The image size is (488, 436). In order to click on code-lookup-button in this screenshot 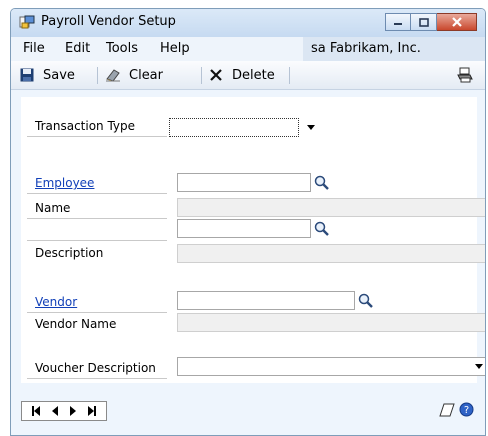, I will do `click(321, 228)`.